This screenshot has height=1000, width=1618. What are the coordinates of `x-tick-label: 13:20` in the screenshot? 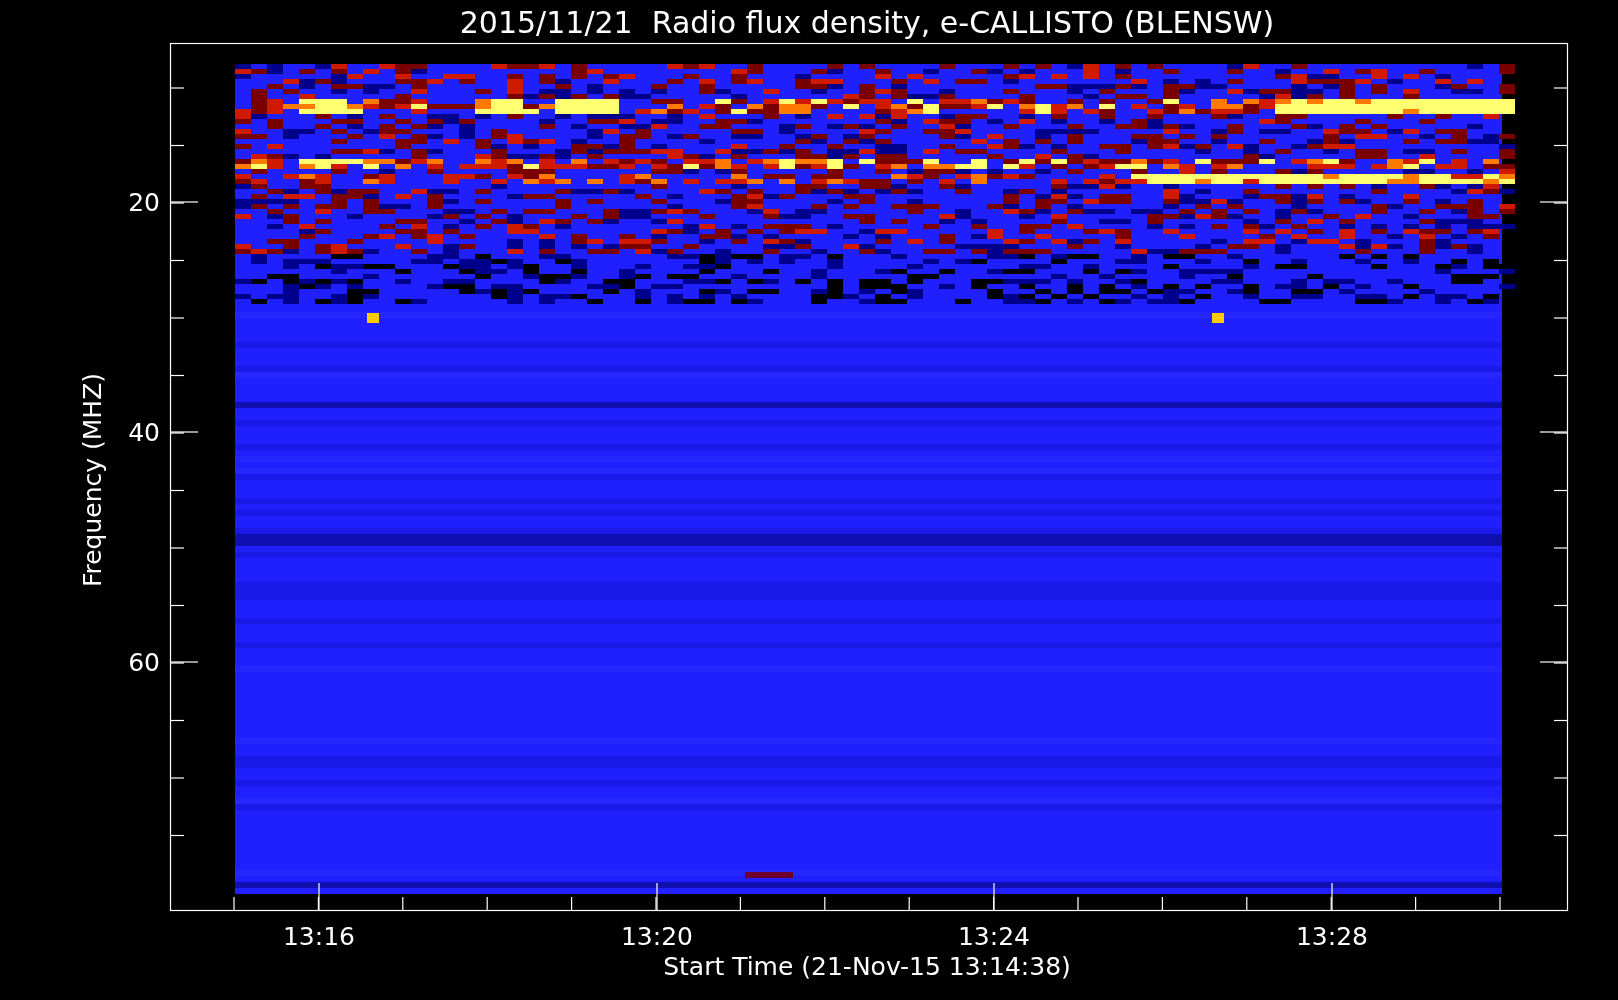 It's located at (657, 936).